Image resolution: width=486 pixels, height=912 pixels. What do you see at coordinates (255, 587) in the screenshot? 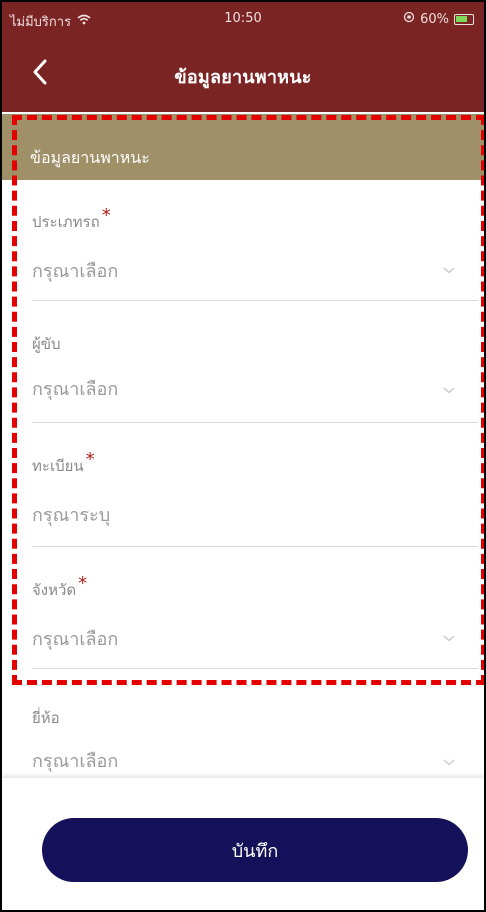
I see `province-label: จังหวัด *` at bounding box center [255, 587].